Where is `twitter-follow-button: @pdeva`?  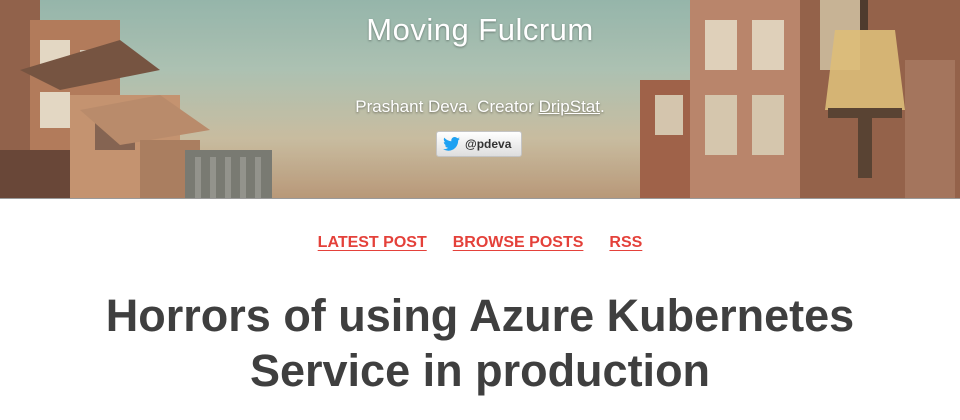 twitter-follow-button: @pdeva is located at coordinates (479, 144).